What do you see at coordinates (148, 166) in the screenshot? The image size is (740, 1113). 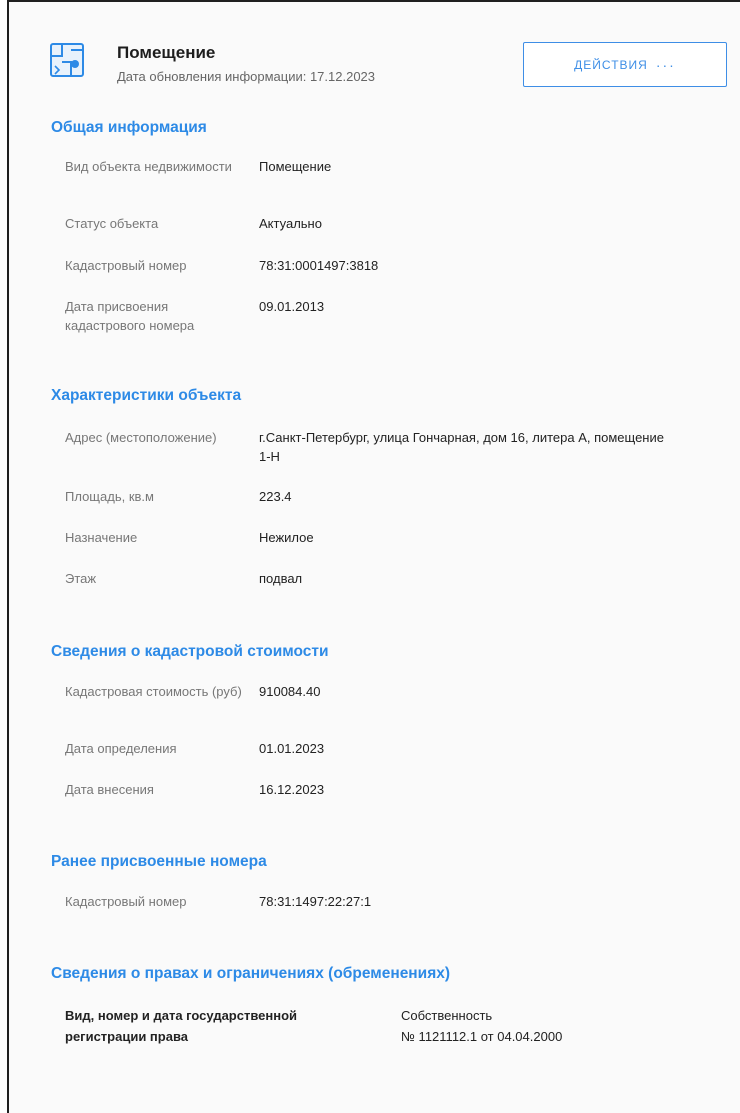 I see `field-label: Вид объекта недвижимости` at bounding box center [148, 166].